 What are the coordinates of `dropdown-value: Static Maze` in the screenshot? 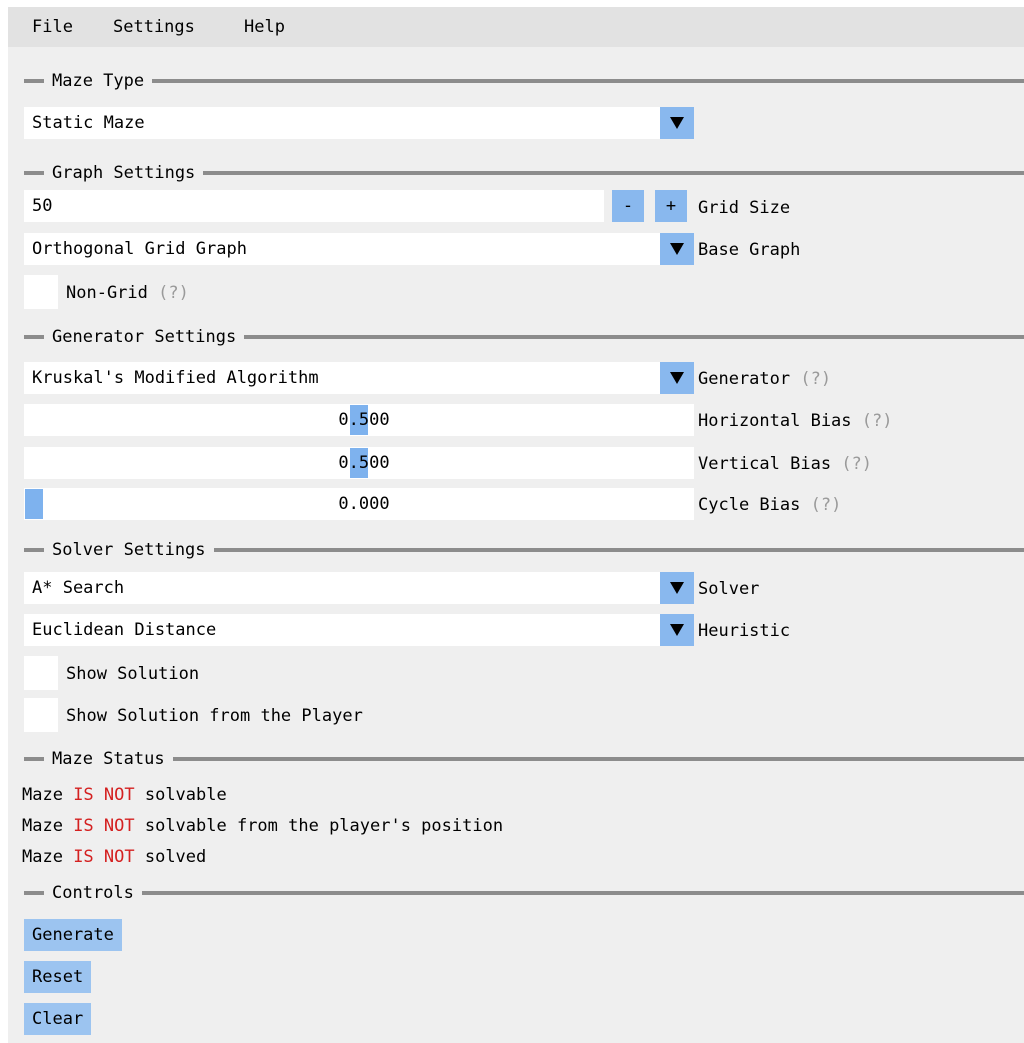 It's located at (88, 123).